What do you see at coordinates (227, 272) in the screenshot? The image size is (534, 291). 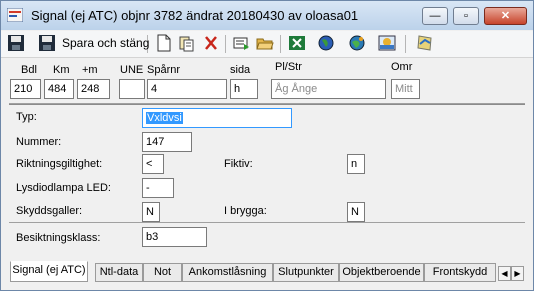 I see `tab-ankomstlasning: Ankomstlåsning` at bounding box center [227, 272].